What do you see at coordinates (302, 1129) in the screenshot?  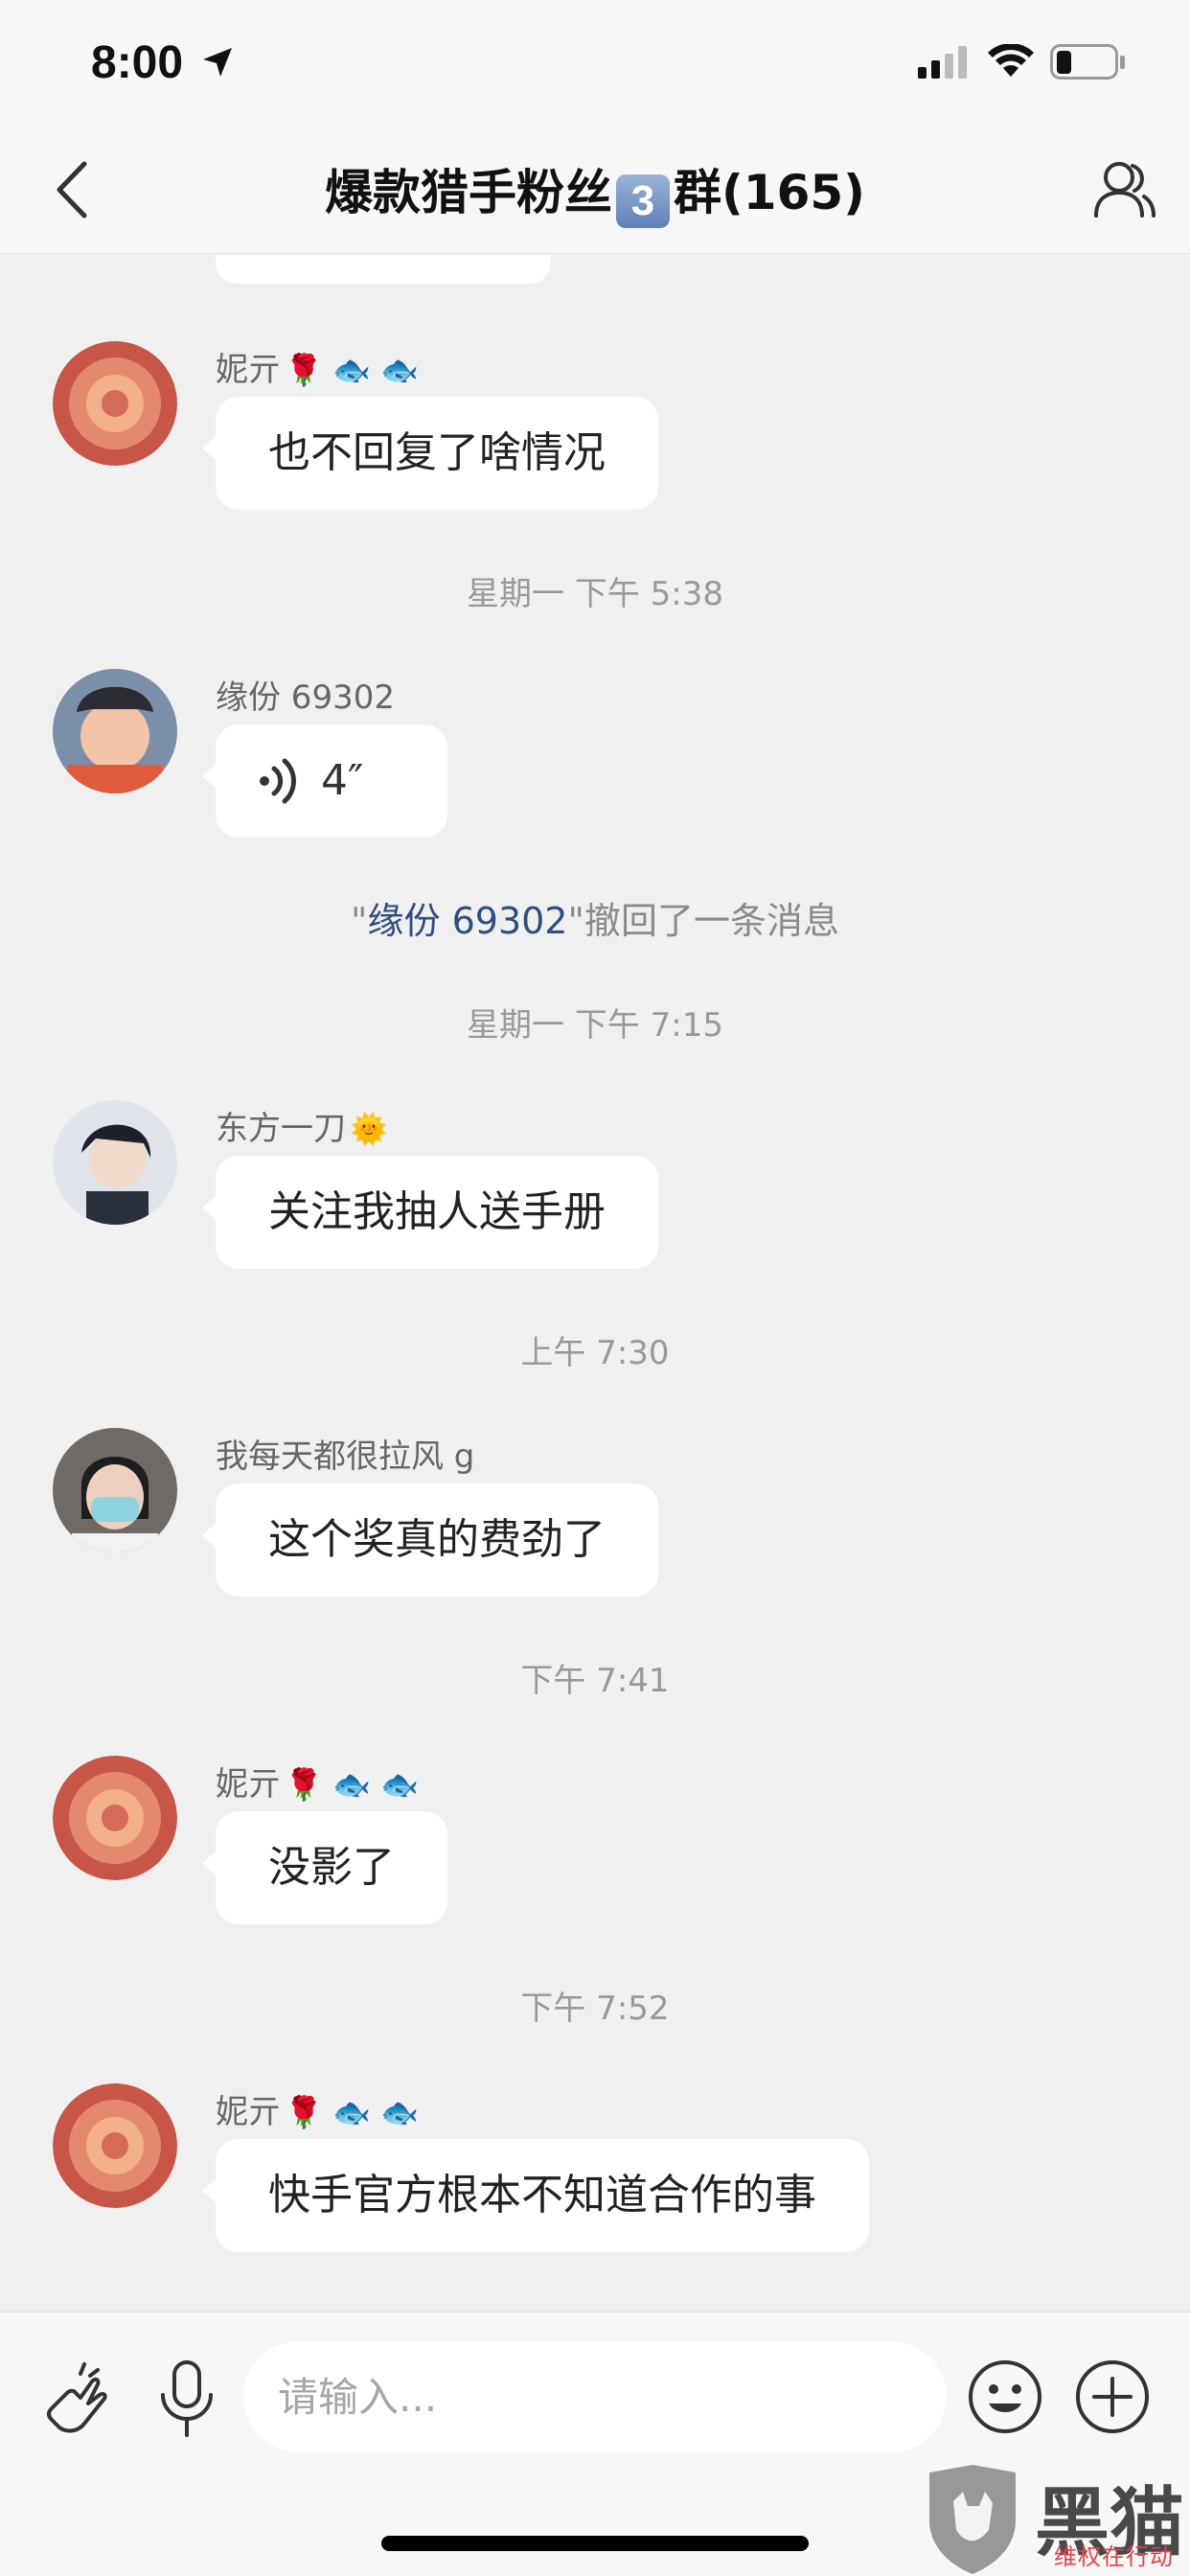 I see `sender-name: 东方一刀 🌞` at bounding box center [302, 1129].